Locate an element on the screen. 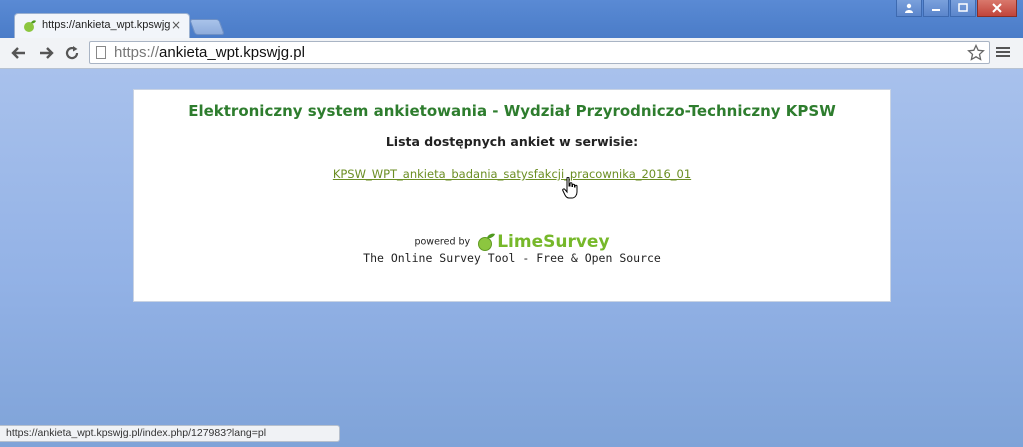 The image size is (1023, 447). minimize-icon is located at coordinates (936, 8).